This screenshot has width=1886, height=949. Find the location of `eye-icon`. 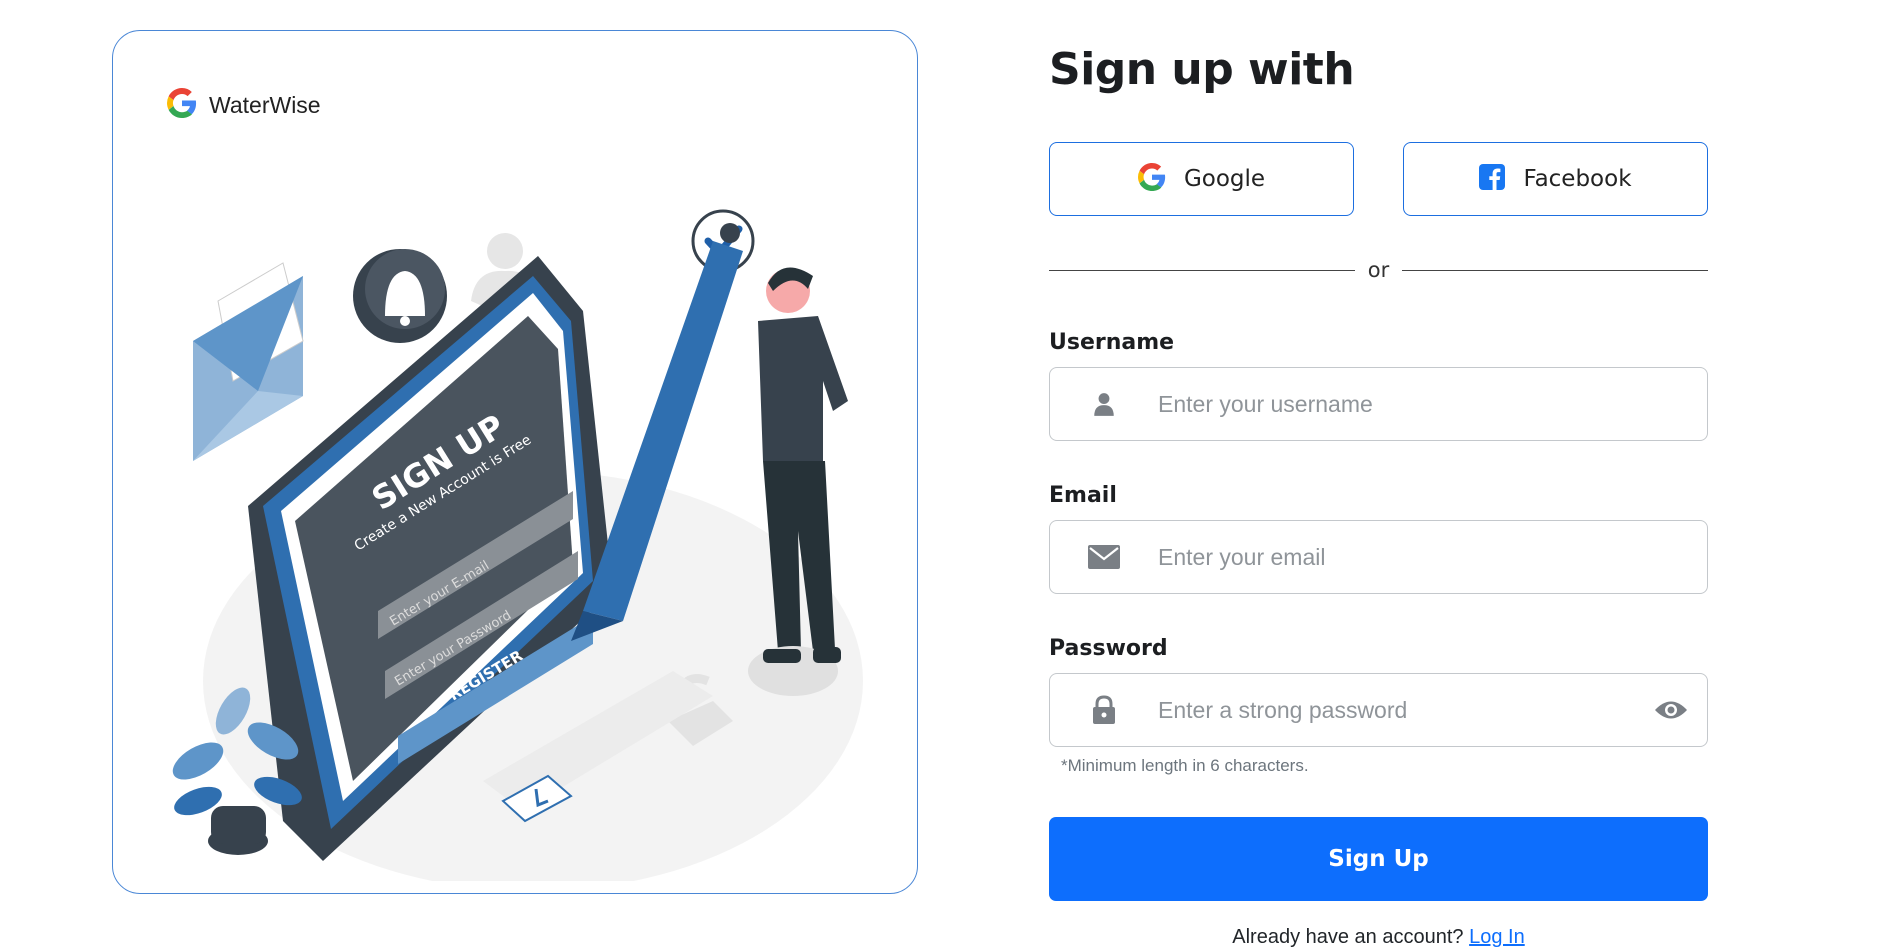

eye-icon is located at coordinates (1671, 710).